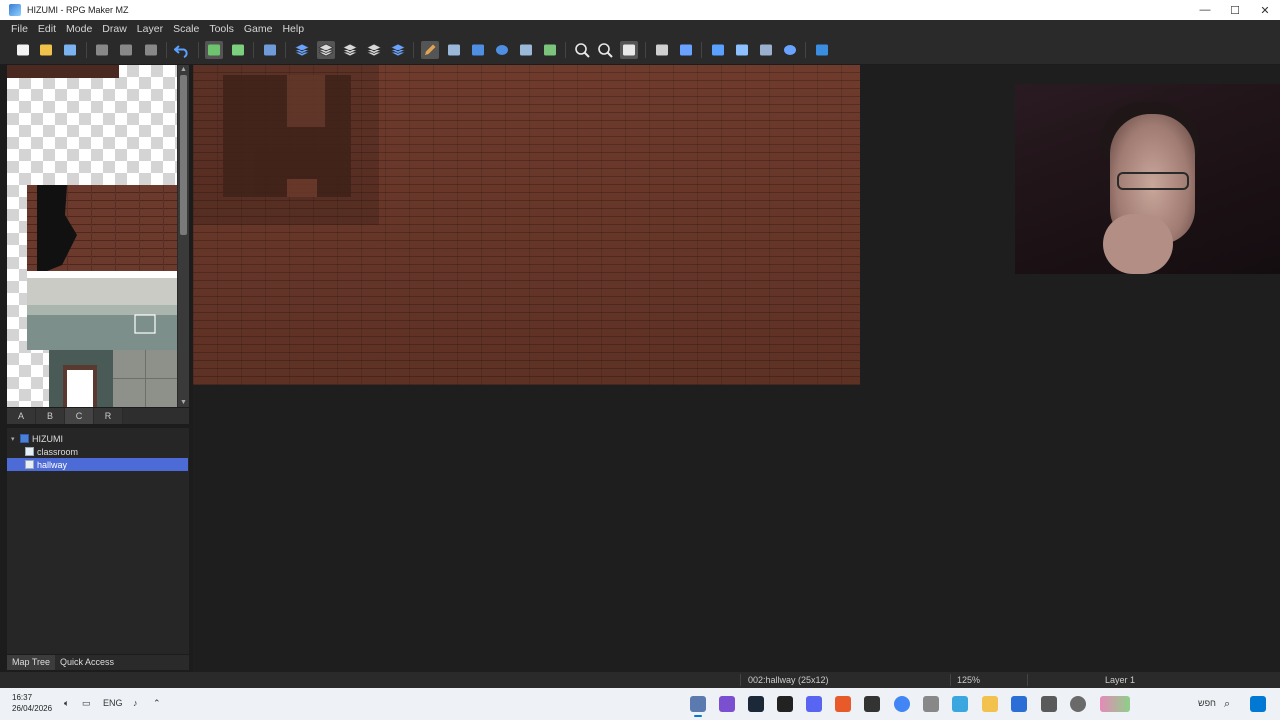  Describe the element at coordinates (698, 706) in the screenshot. I see `rpg-maker-taskbar-icon` at that location.